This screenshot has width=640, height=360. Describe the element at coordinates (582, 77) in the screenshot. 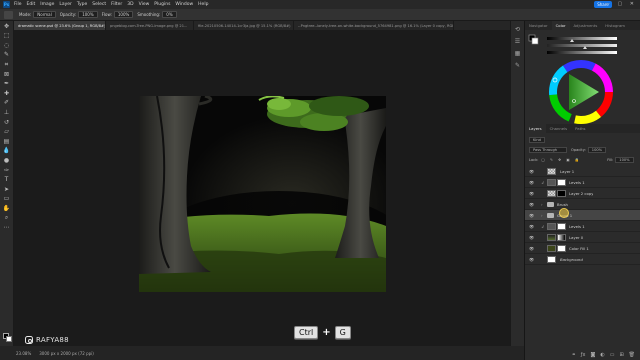

I see `color-wheel` at that location.